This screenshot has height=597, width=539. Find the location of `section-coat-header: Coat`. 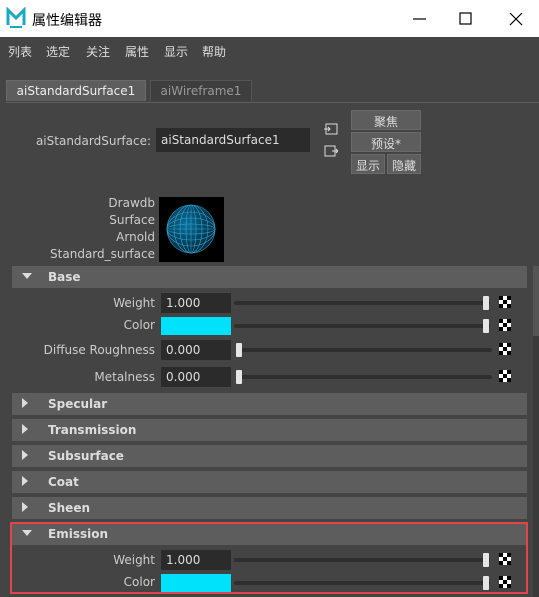

section-coat-header: Coat is located at coordinates (269, 482).